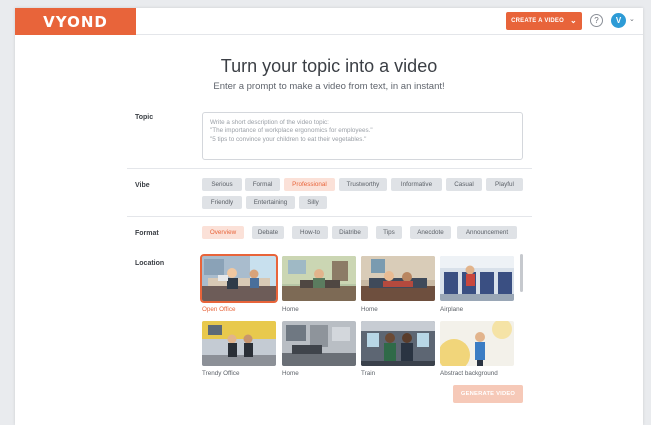 The width and height of the screenshot is (651, 425). I want to click on create-video-label: CREATE A VIDEO, so click(537, 21).